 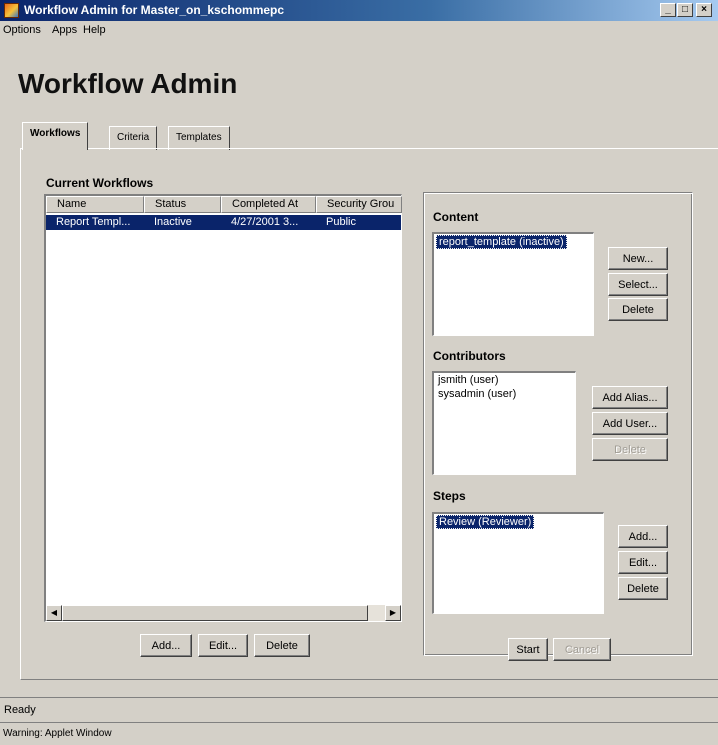 What do you see at coordinates (268, 204) in the screenshot?
I see `column-header-completed-at: Completed At` at bounding box center [268, 204].